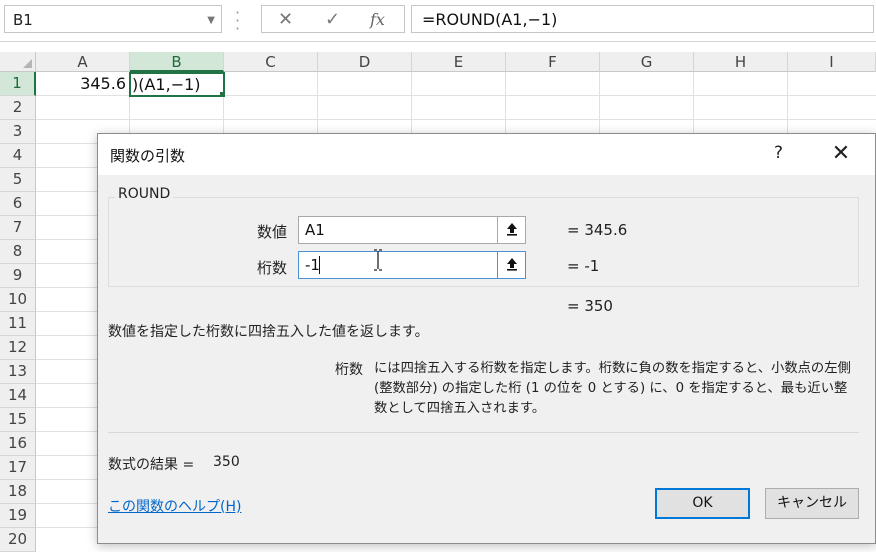 The image size is (876, 552). I want to click on column-header-h: H, so click(741, 62).